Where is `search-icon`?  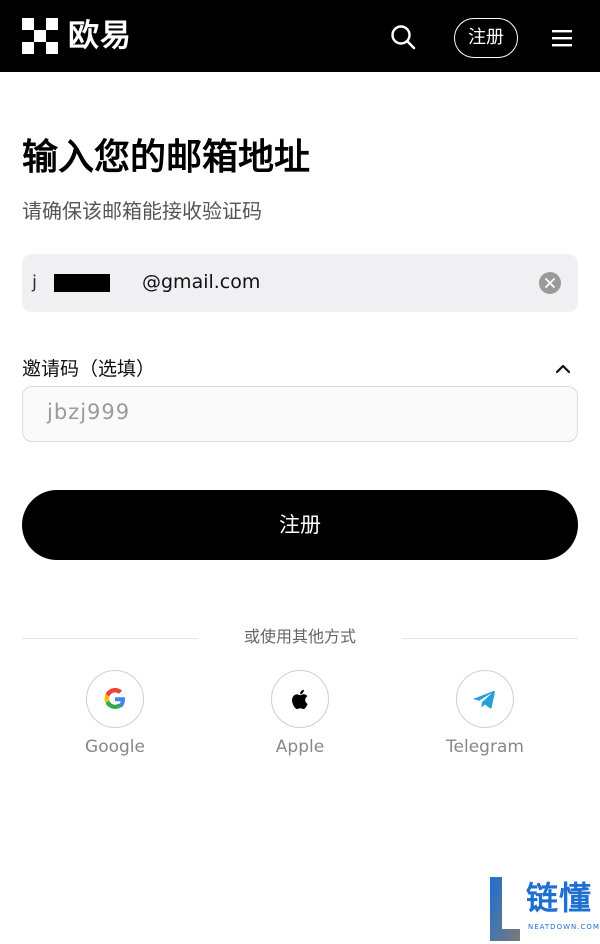 search-icon is located at coordinates (403, 37).